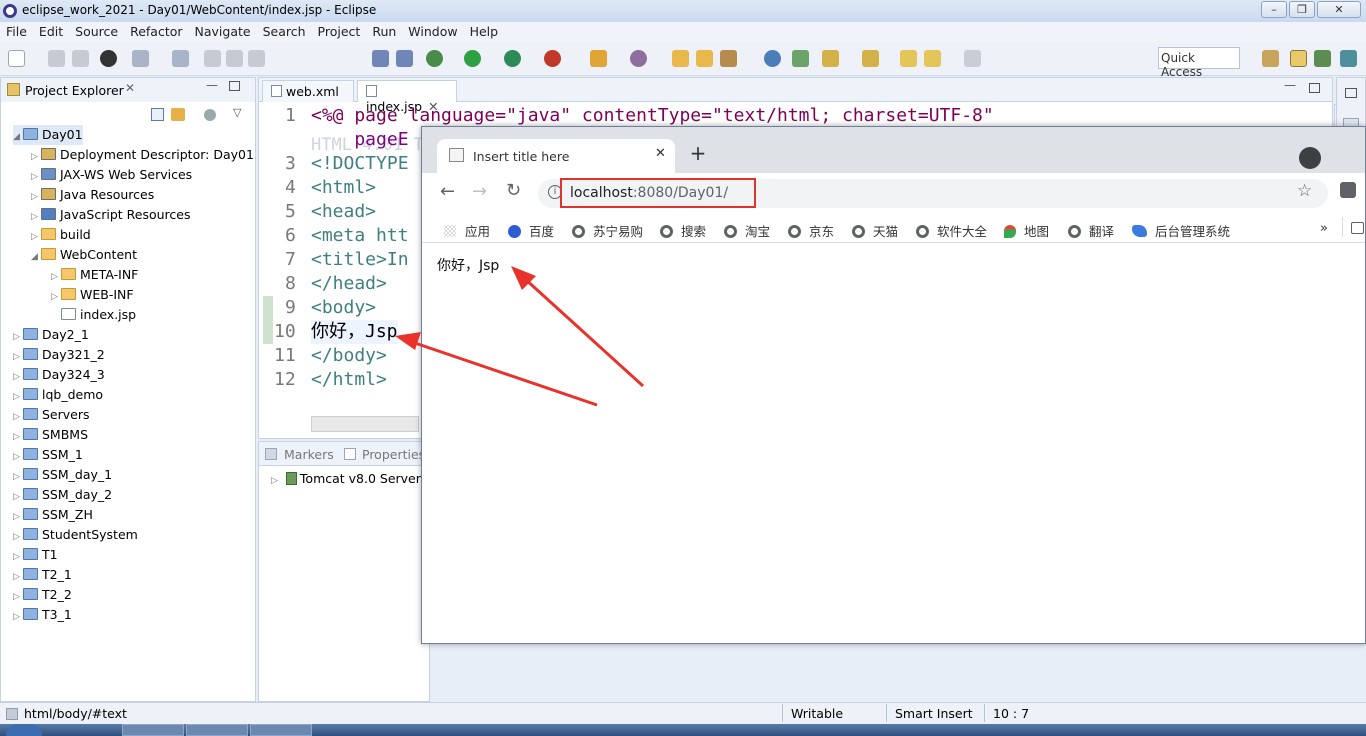  I want to click on menu-search: Search, so click(284, 30).